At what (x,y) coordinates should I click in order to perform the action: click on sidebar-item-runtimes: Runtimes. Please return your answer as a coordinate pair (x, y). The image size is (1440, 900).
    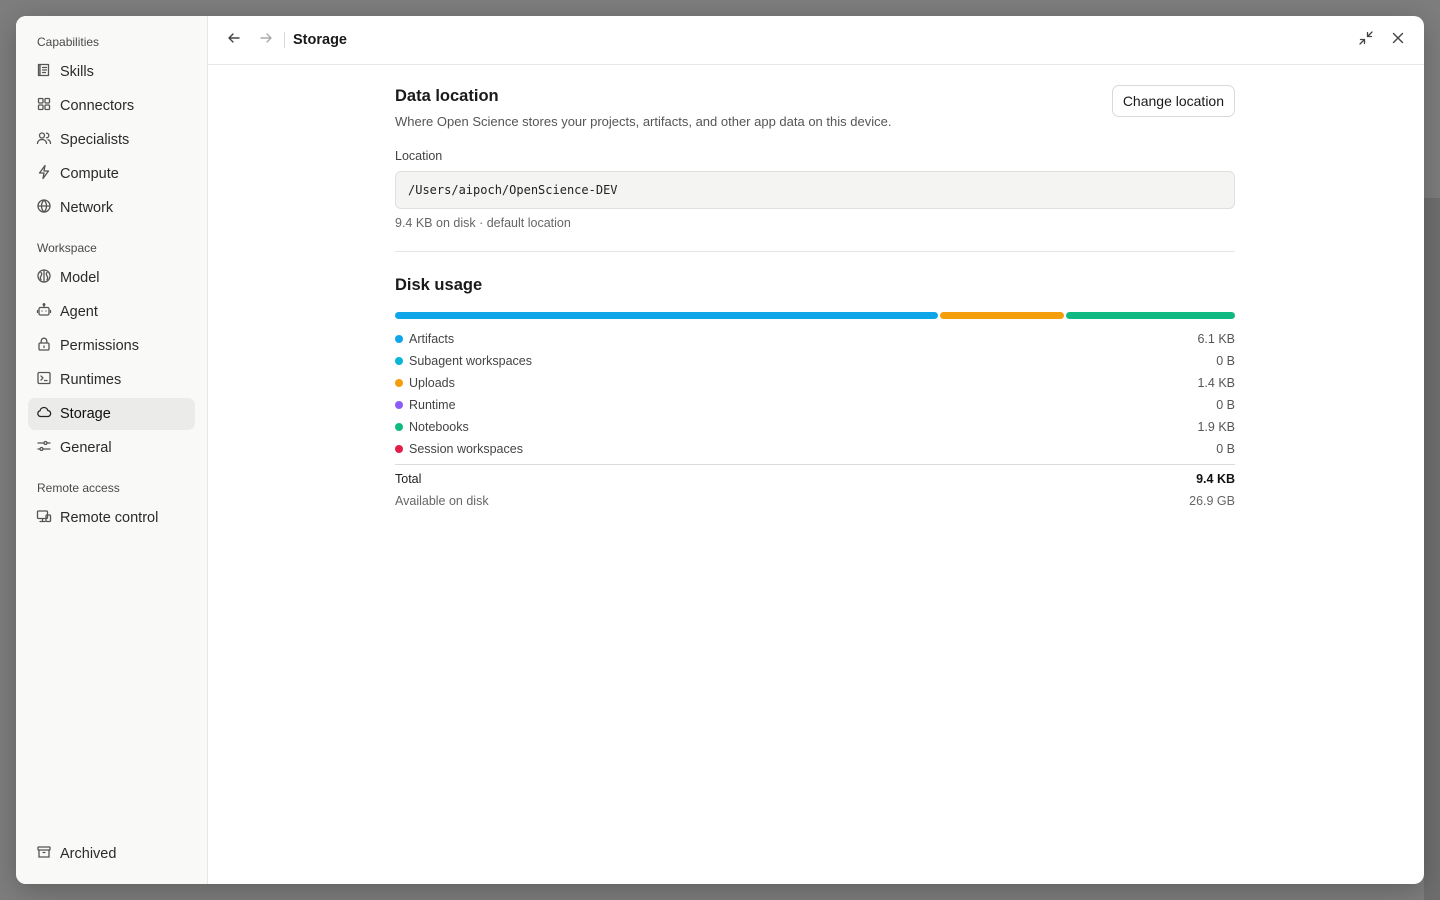
    Looking at the image, I should click on (111, 380).